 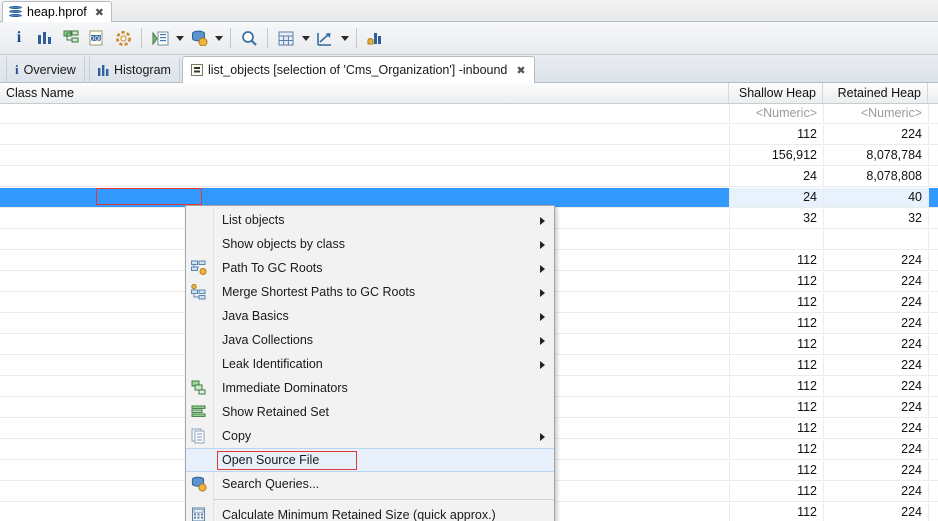 What do you see at coordinates (253, 220) in the screenshot?
I see `menu-item-label: List objects` at bounding box center [253, 220].